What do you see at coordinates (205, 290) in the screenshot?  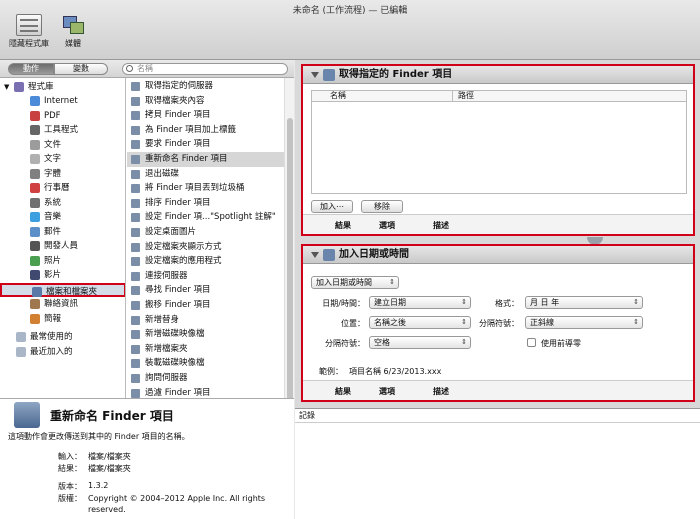 I see `action-list-item: 尋找 Finder 項目` at bounding box center [205, 290].